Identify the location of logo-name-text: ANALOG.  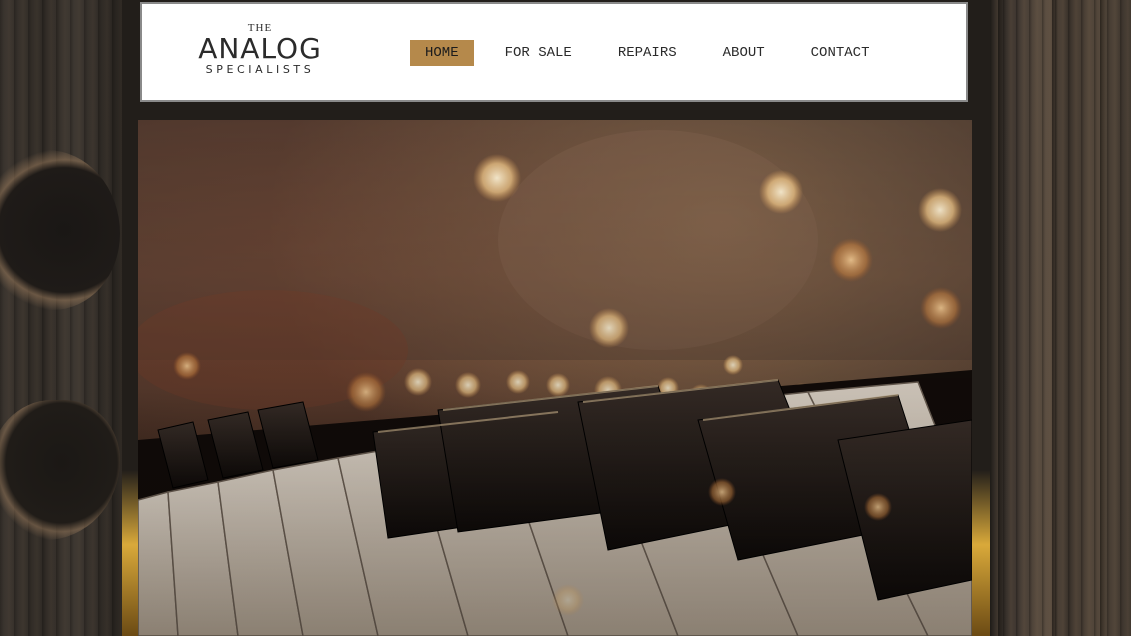
(260, 48).